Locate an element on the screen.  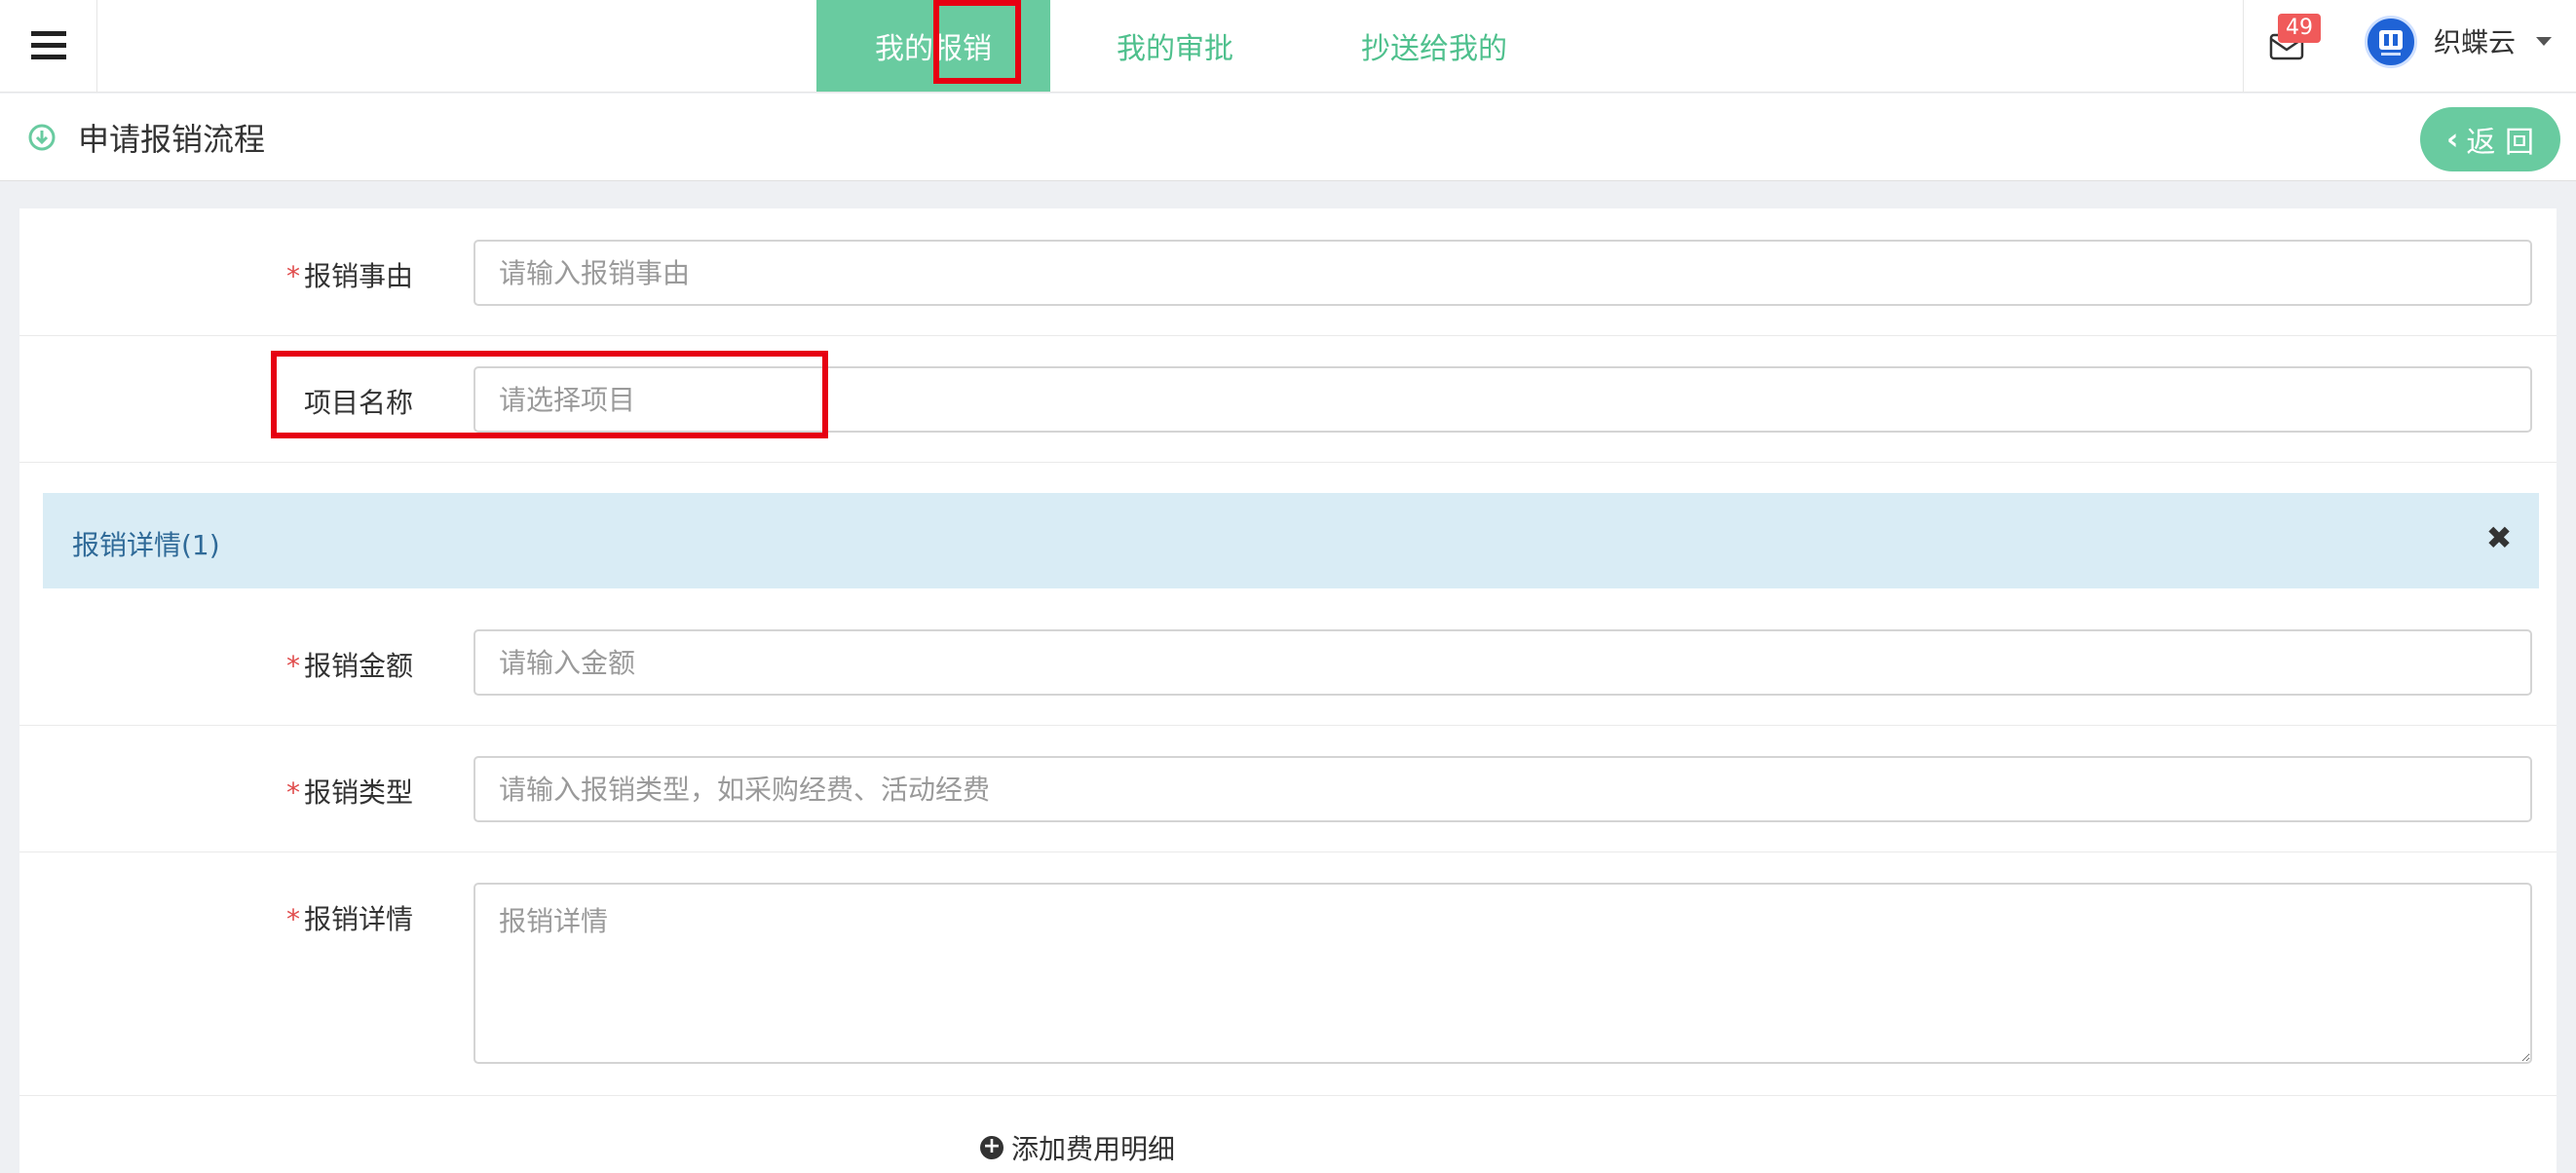
avatar is located at coordinates (2391, 42).